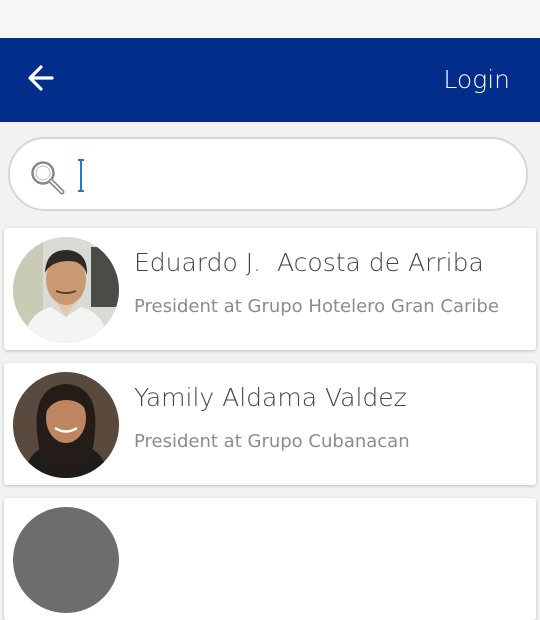 Image resolution: width=540 pixels, height=620 pixels. Describe the element at coordinates (270, 19) in the screenshot. I see `status-bar` at that location.